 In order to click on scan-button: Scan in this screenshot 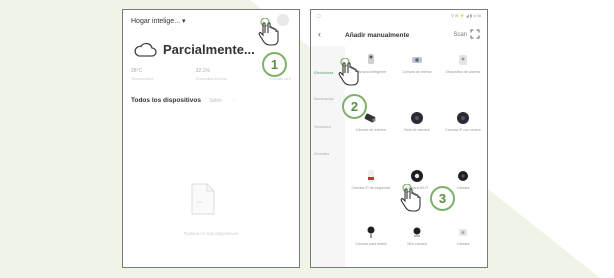, I will do `click(460, 35)`.